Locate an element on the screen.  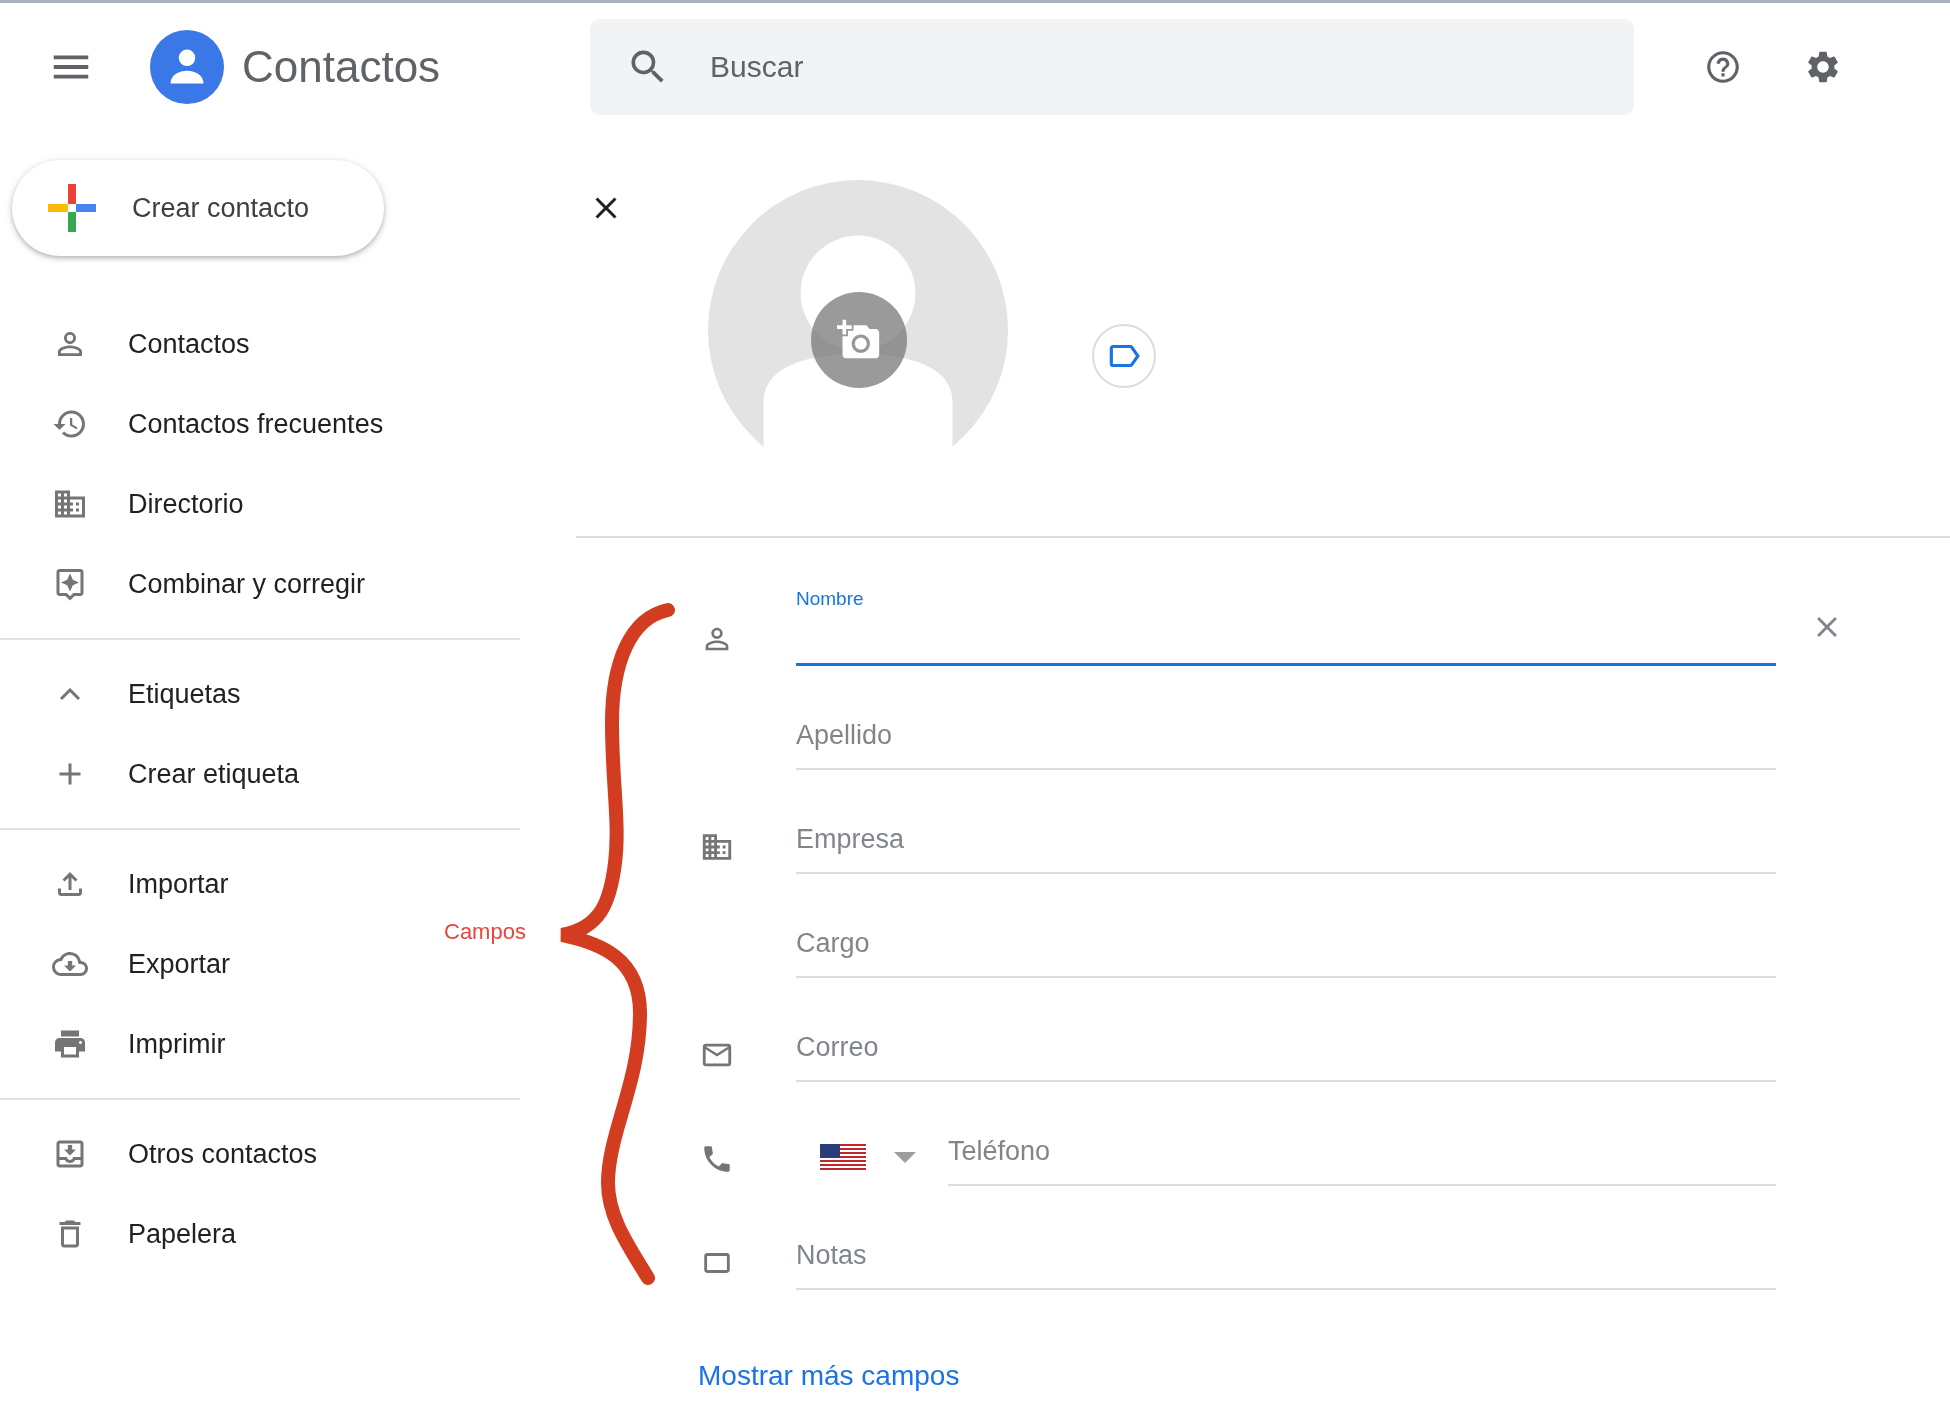
sidebar-item: Etiquetas is located at coordinates (120, 694).